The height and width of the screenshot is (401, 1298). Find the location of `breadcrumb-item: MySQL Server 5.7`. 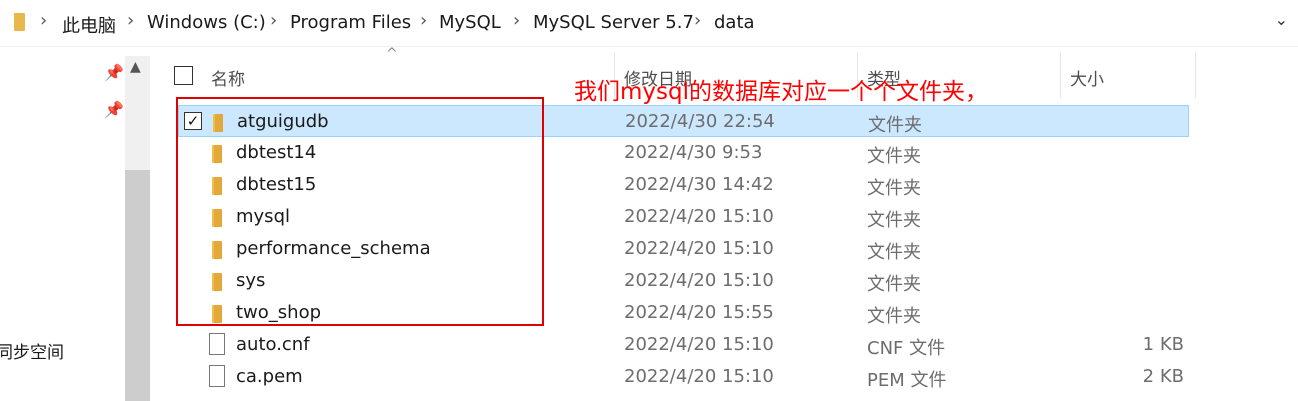

breadcrumb-item: MySQL Server 5.7 is located at coordinates (613, 22).